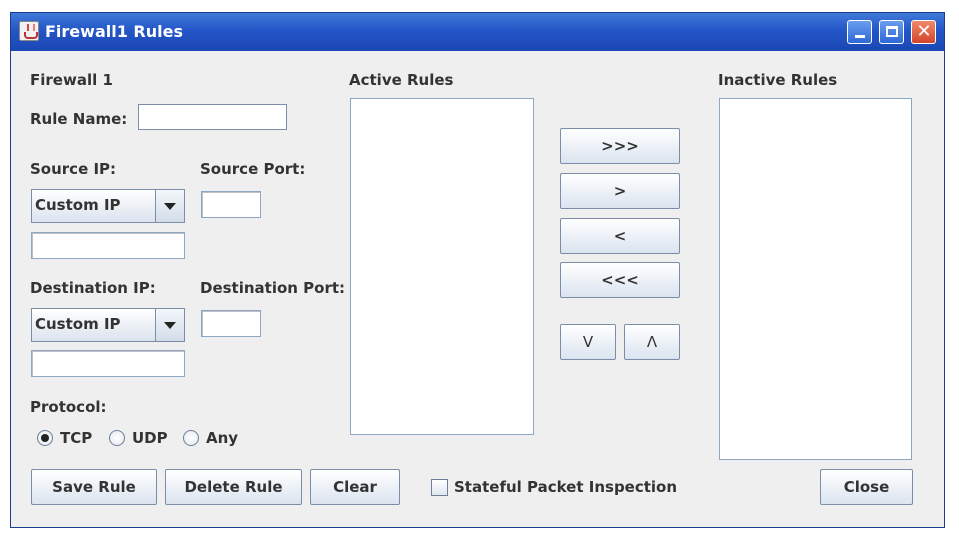 This screenshot has height=539, width=959. I want to click on move-left-button: <, so click(620, 236).